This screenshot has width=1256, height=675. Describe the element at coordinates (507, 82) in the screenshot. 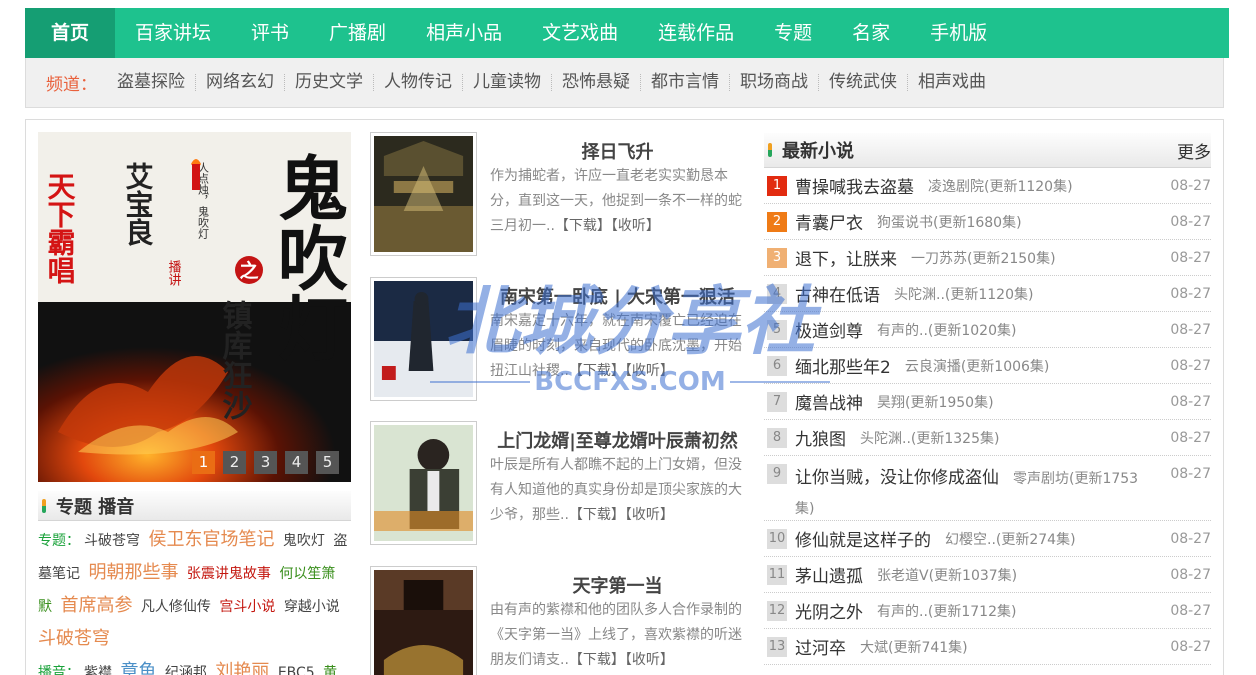

I see `channel-item: 儿童读物` at that location.